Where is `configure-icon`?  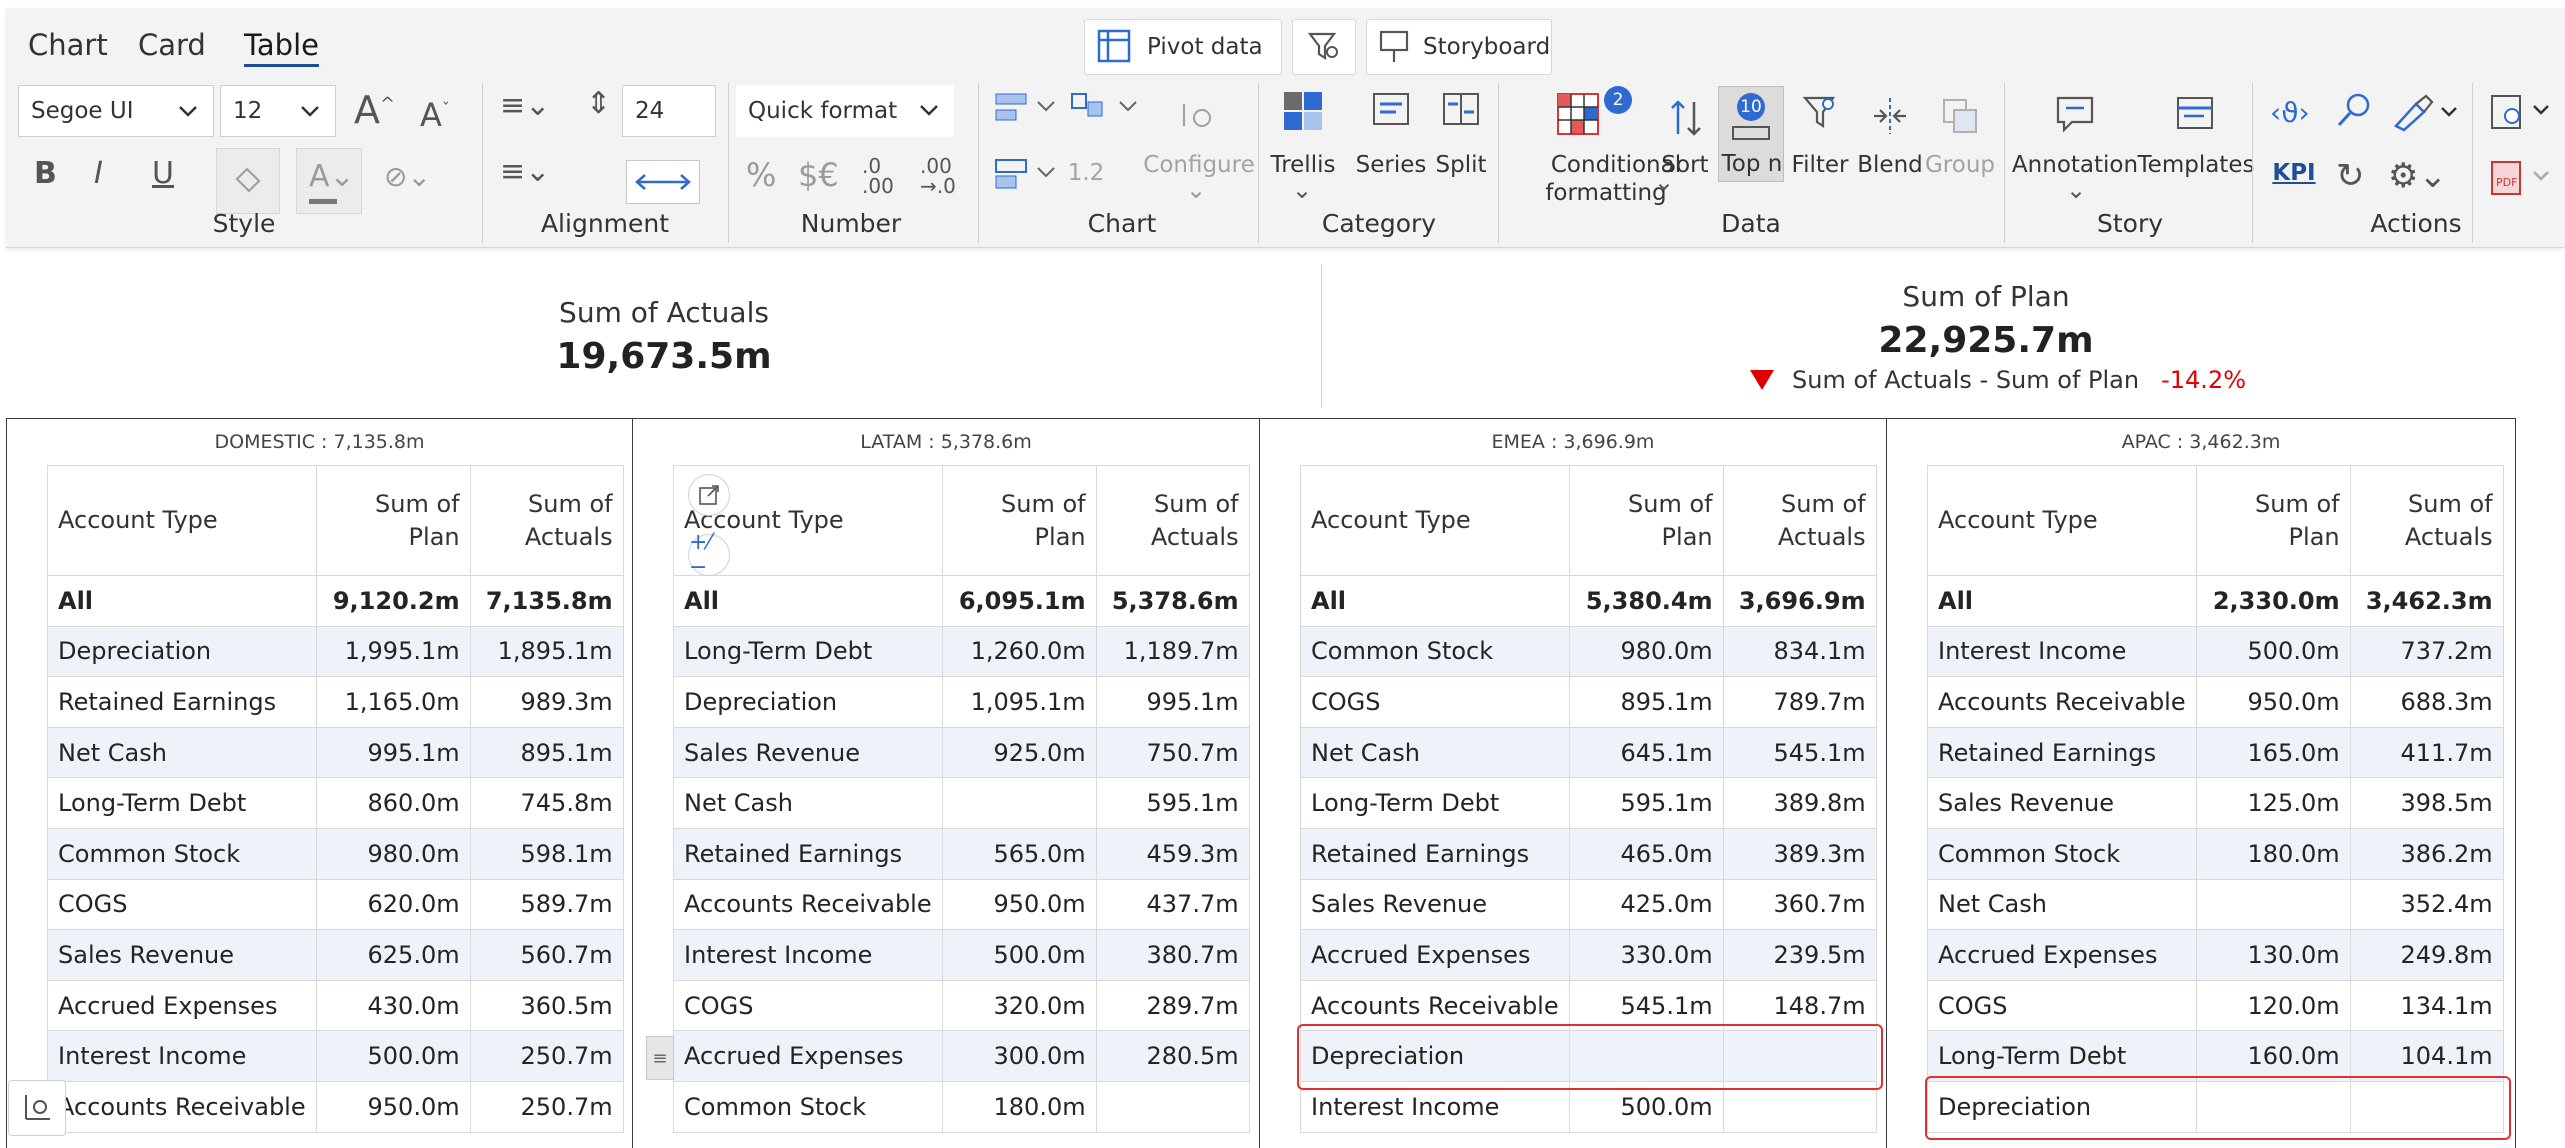
configure-icon is located at coordinates (1198, 115).